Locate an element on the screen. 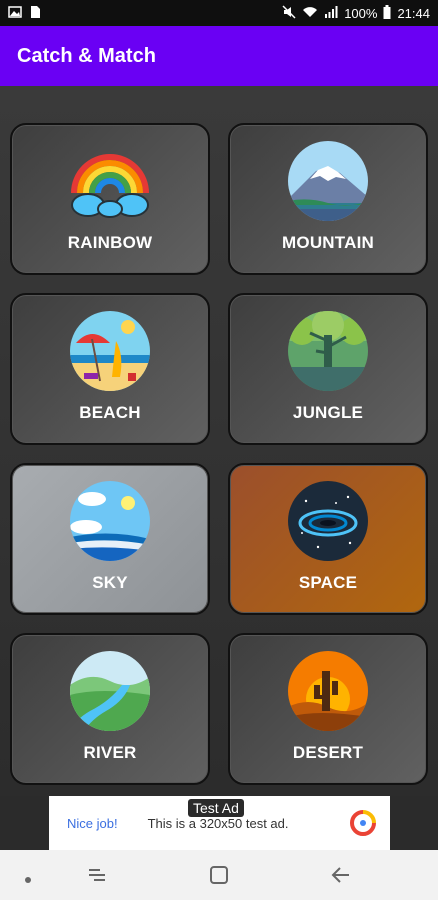  mute-icon is located at coordinates (289, 13).